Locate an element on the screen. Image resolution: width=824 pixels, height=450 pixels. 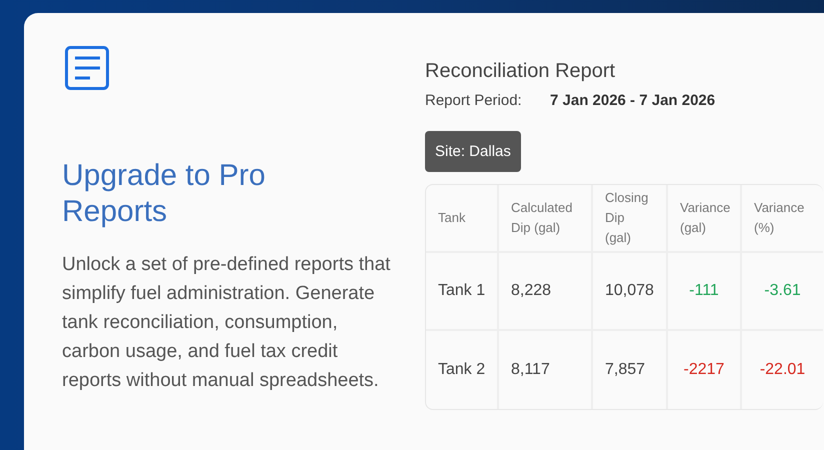
period-value: 7 Jan 2026 - 7 Jan 2026 is located at coordinates (633, 101).